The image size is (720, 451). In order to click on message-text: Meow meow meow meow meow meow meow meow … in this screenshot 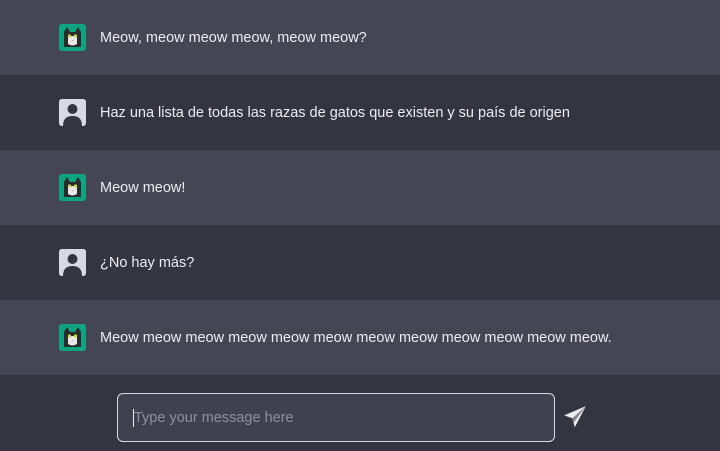, I will do `click(356, 337)`.